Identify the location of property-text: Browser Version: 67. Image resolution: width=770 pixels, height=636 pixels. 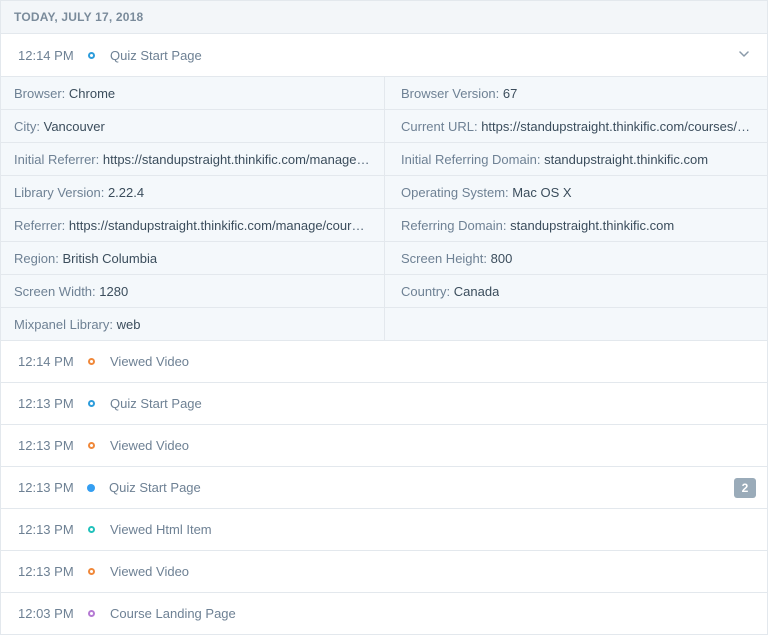
(459, 93).